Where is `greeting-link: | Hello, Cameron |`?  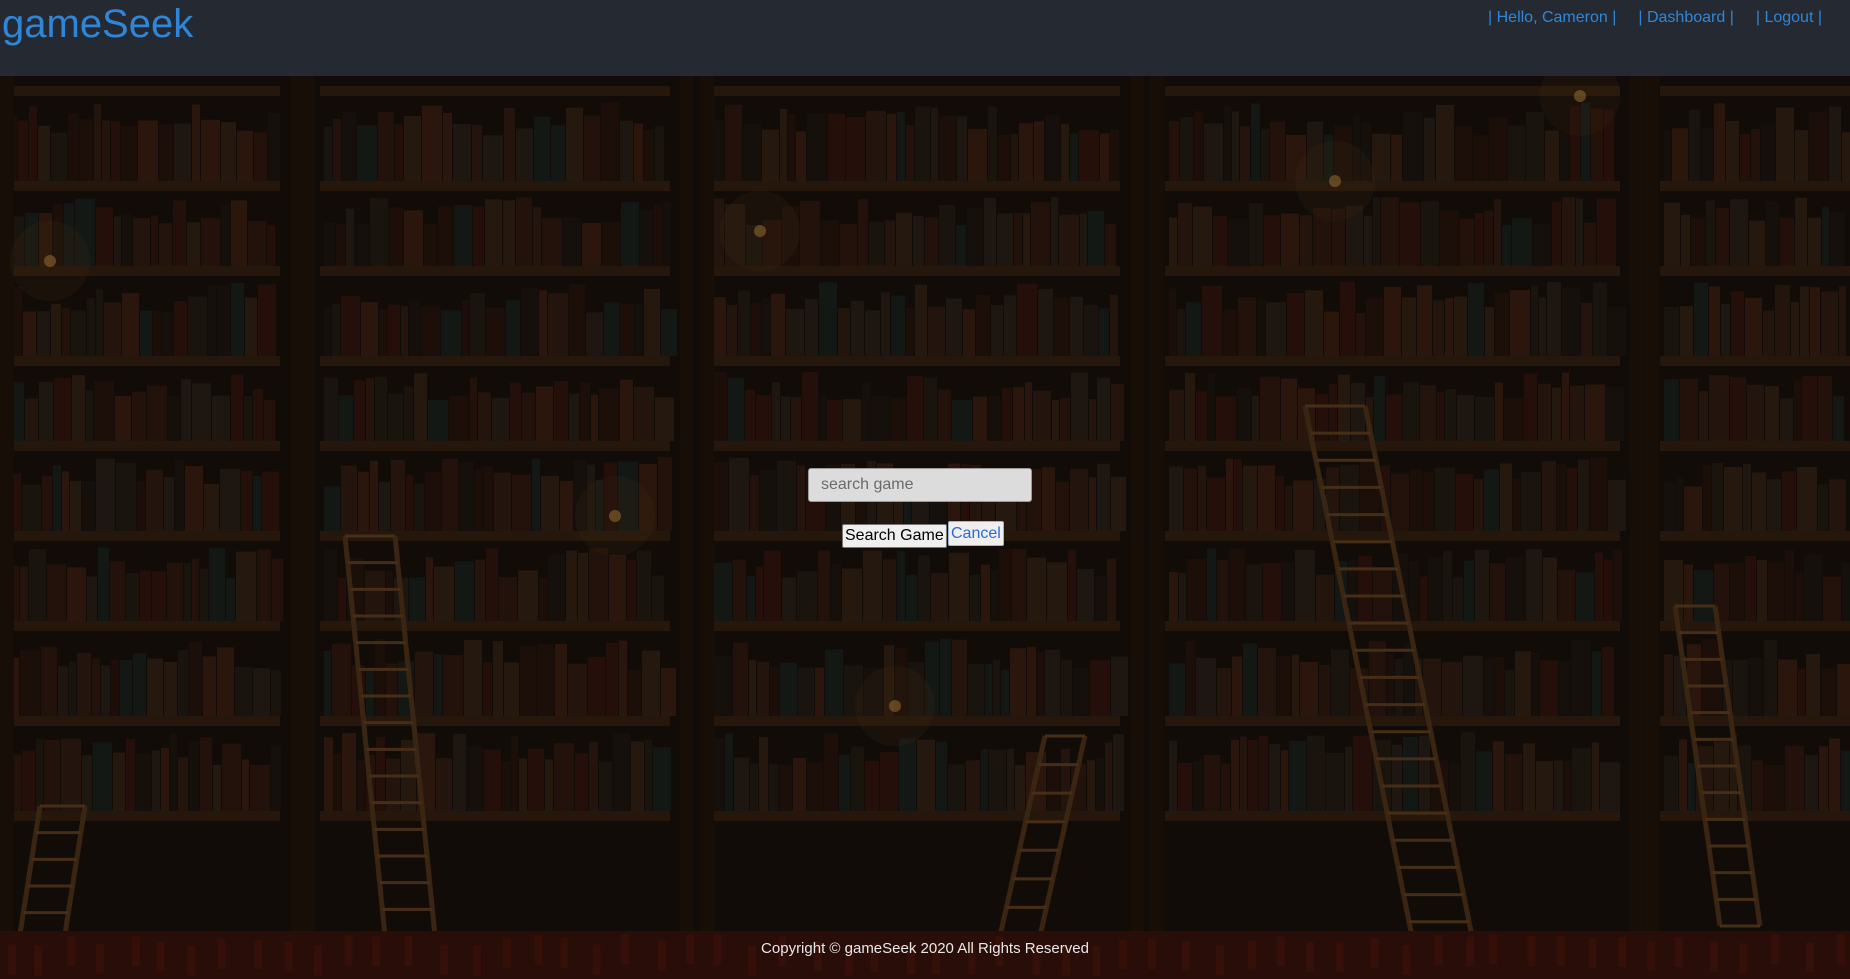 greeting-link: | Hello, Cameron | is located at coordinates (1552, 18).